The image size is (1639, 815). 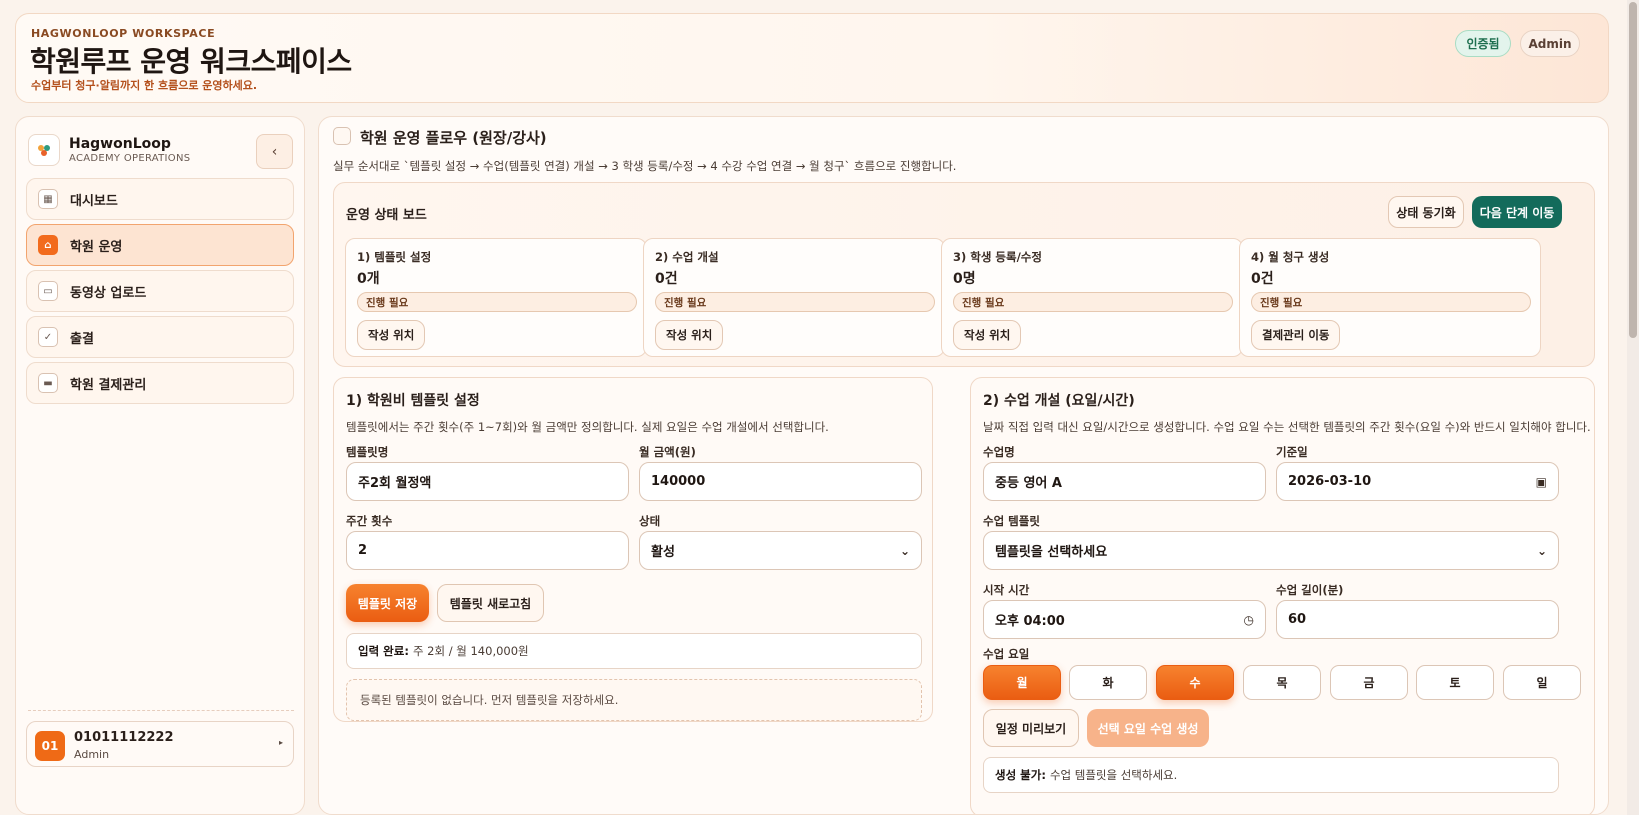 What do you see at coordinates (363, 550) in the screenshot?
I see `weekly-count-value: 2` at bounding box center [363, 550].